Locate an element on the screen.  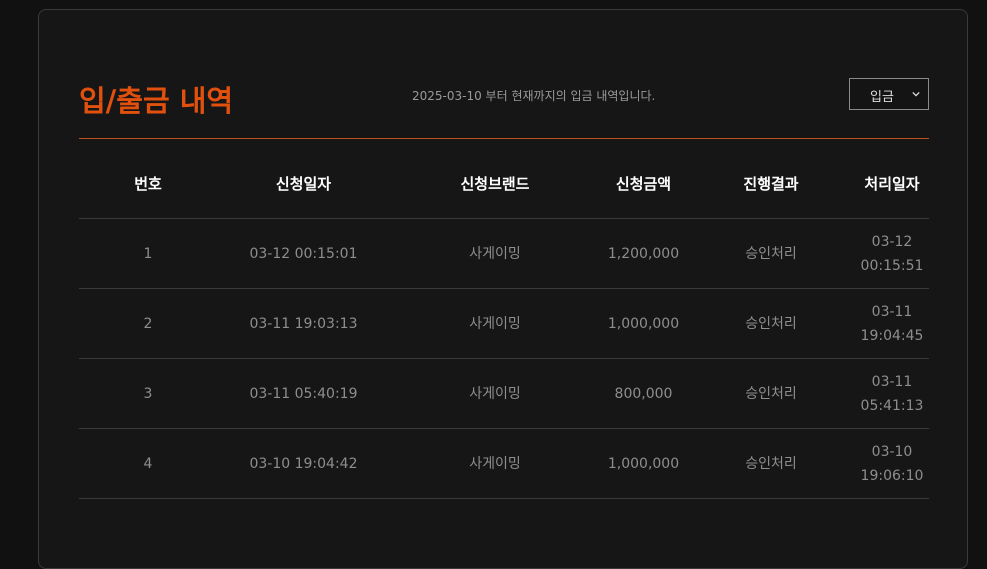
row-process-date: 03-12 00:15:51 is located at coordinates (892, 253).